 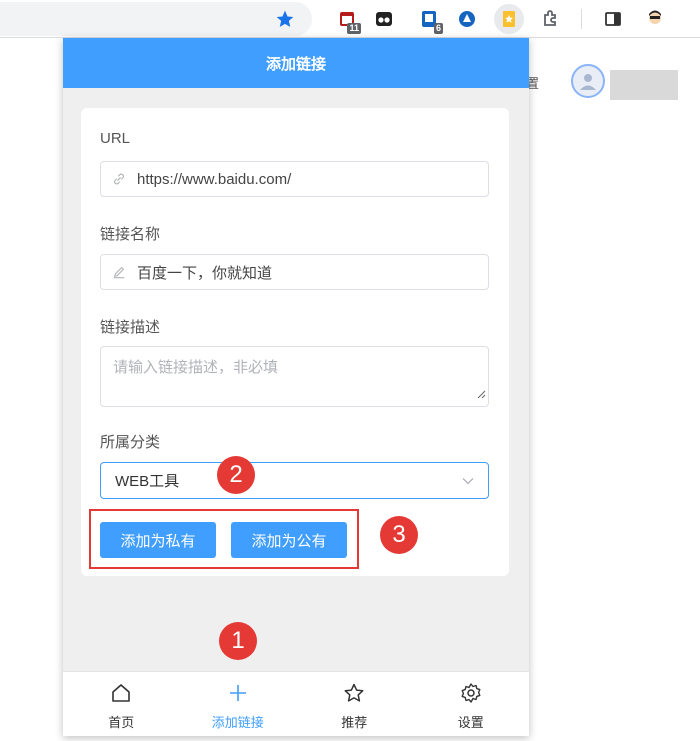 I want to click on extension-badge: 11, so click(x=354, y=28).